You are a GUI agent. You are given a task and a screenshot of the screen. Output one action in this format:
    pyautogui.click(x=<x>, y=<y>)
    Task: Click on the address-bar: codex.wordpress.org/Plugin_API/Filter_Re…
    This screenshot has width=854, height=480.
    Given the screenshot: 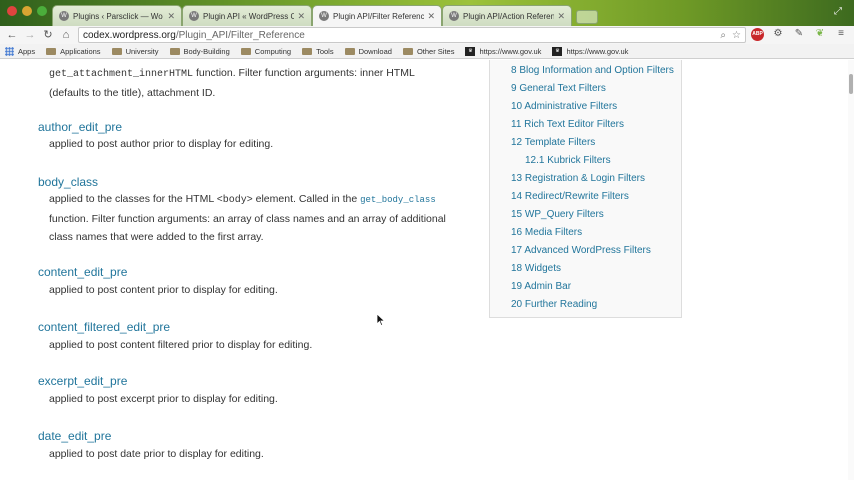 What is the action you would take?
    pyautogui.click(x=412, y=35)
    